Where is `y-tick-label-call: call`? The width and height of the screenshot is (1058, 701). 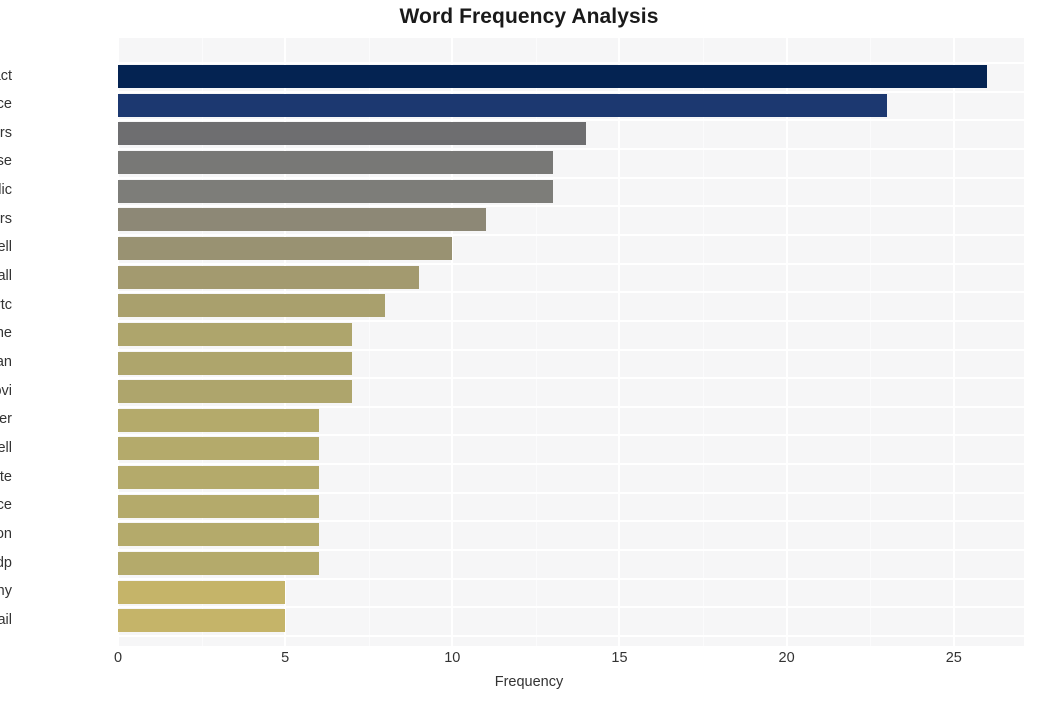 y-tick-label-call: call is located at coordinates (6, 276).